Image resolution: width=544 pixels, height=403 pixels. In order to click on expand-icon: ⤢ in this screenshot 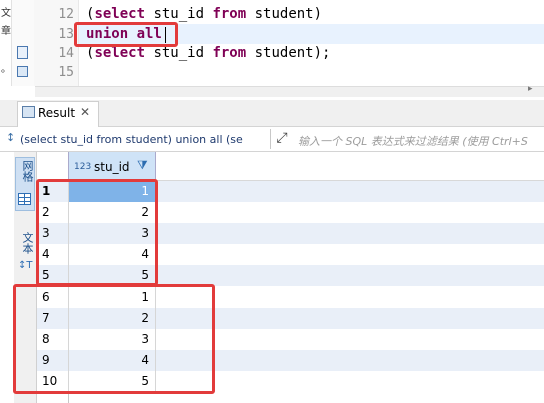, I will do `click(282, 138)`.